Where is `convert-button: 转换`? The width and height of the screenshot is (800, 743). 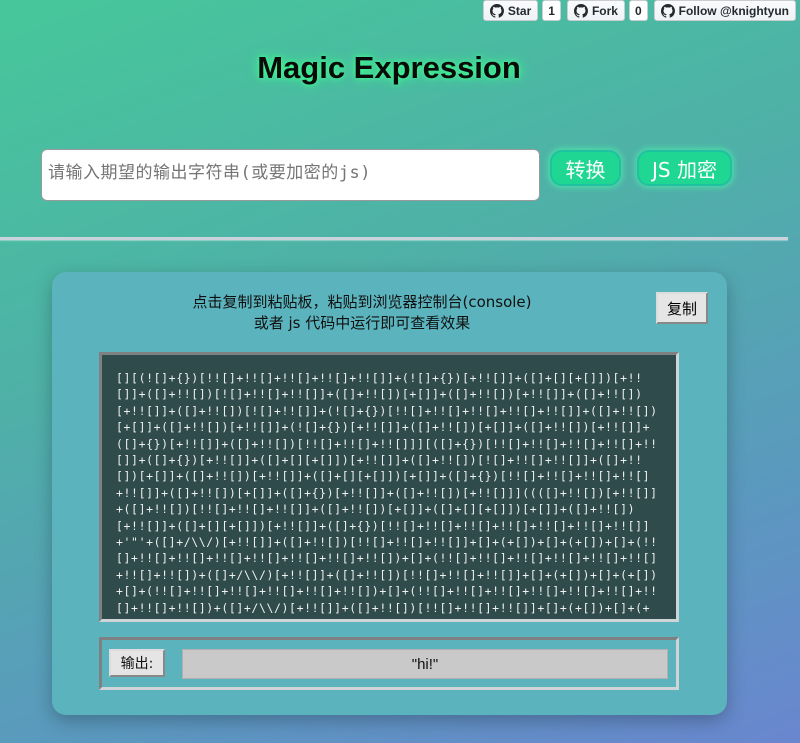 convert-button: 转换 is located at coordinates (585, 168).